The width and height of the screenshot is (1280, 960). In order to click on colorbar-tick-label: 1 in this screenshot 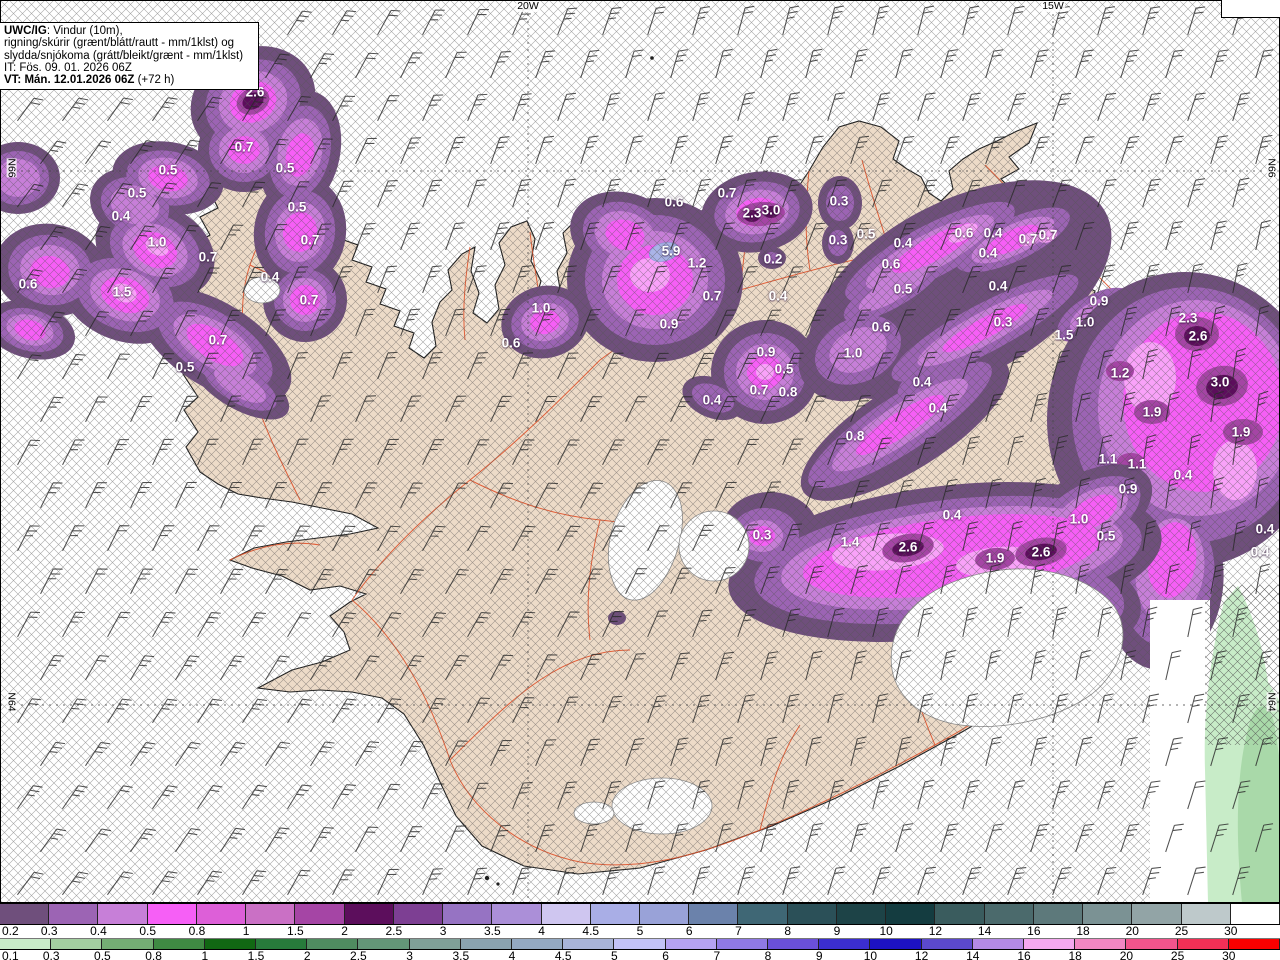, I will do `click(246, 931)`.